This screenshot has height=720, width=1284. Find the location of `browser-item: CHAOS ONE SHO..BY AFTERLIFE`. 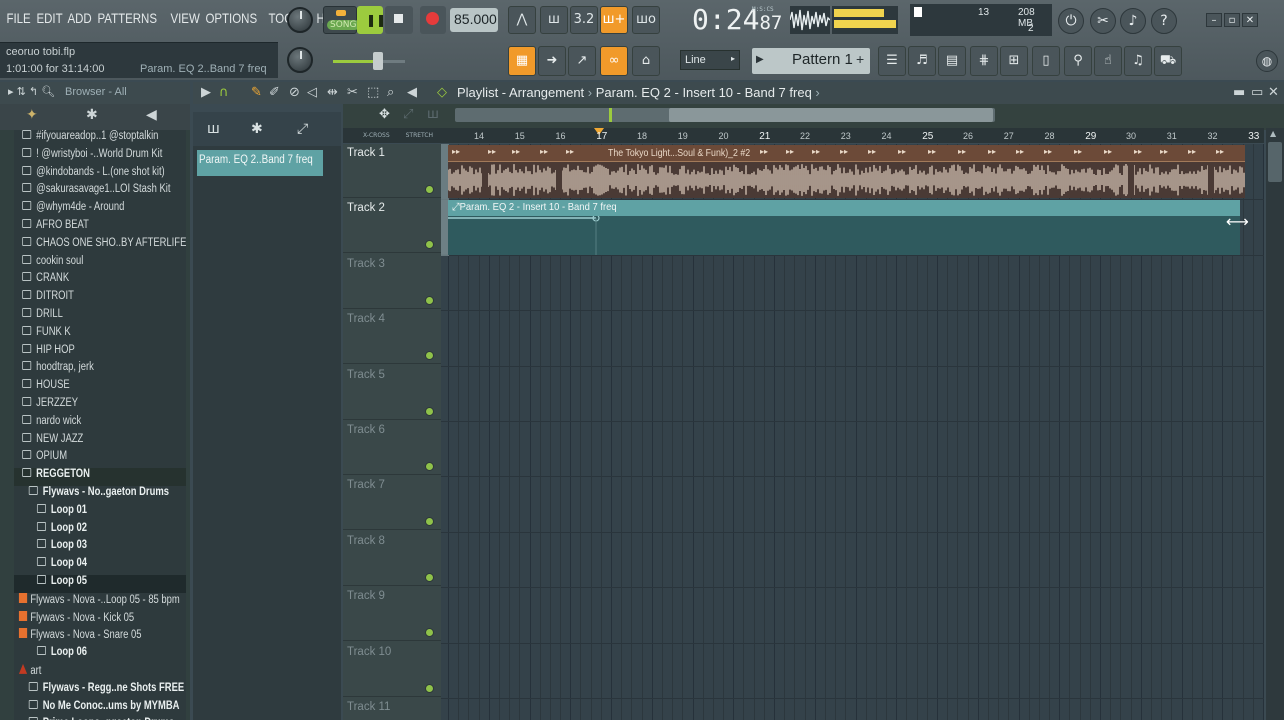

browser-item: CHAOS ONE SHO..BY AFTERLIFE is located at coordinates (100, 245).